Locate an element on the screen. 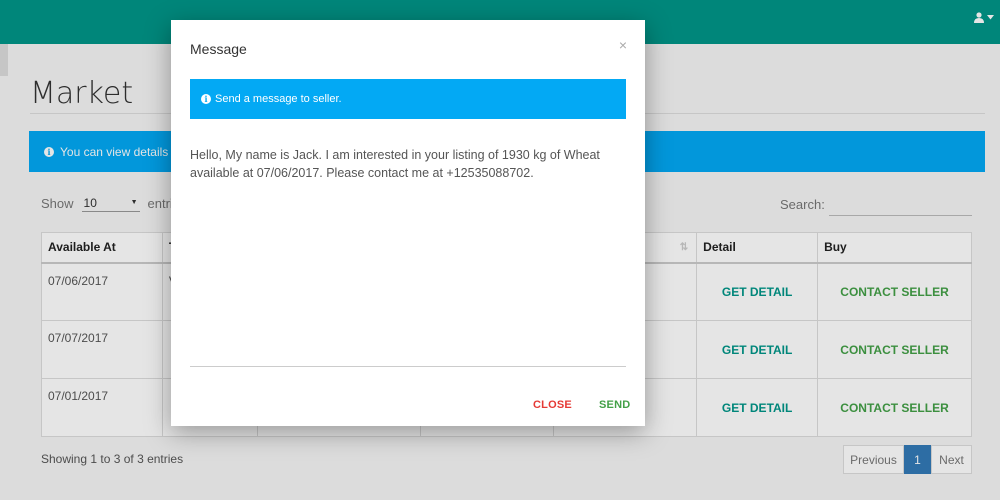  close-icon: × is located at coordinates (623, 45).